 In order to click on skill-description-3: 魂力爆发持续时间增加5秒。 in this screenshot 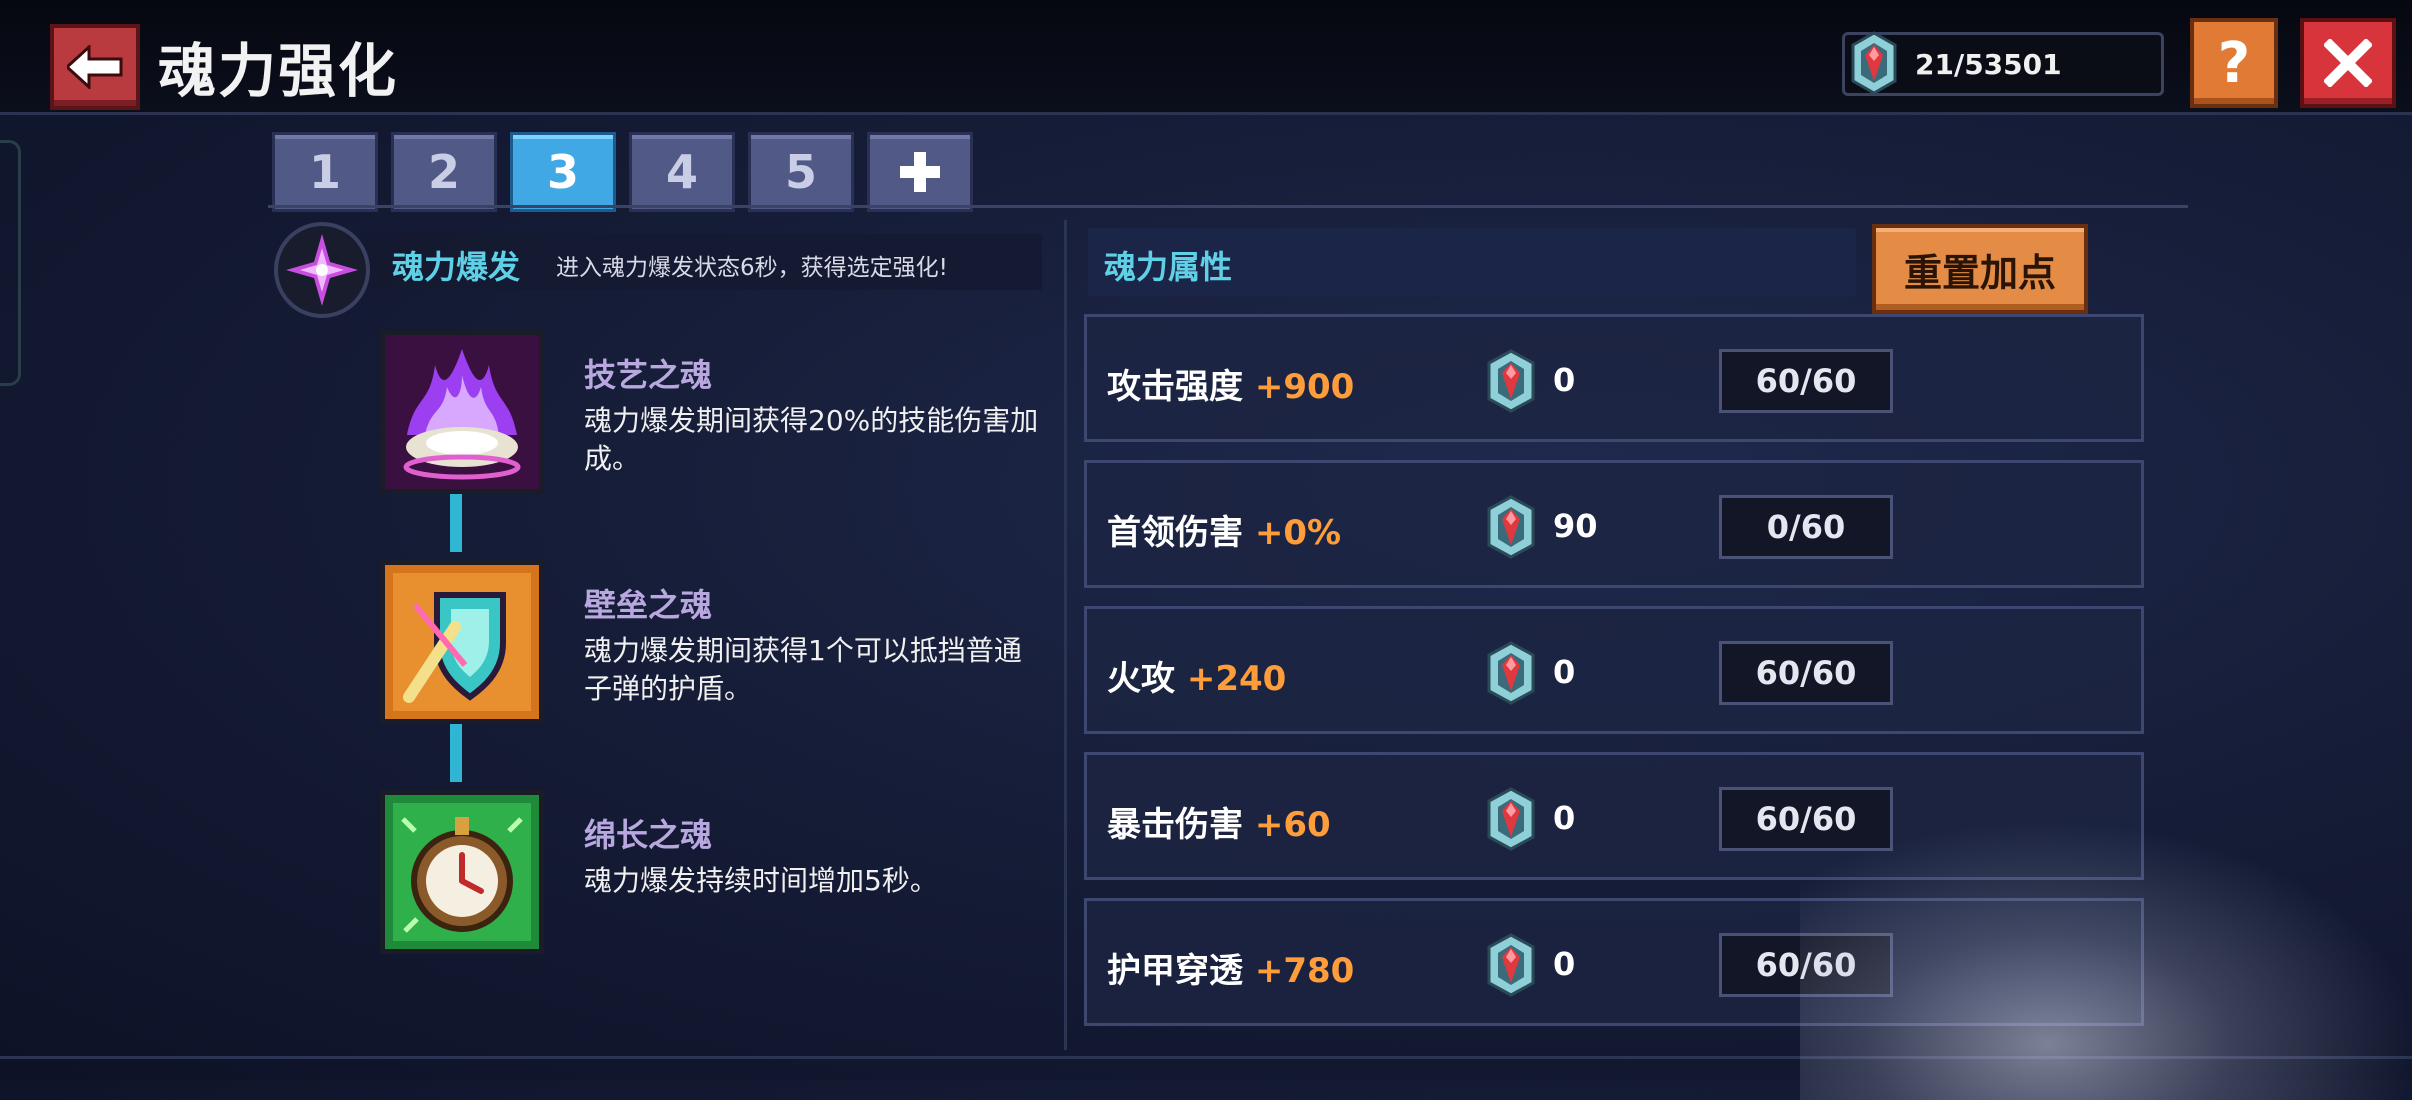, I will do `click(761, 880)`.